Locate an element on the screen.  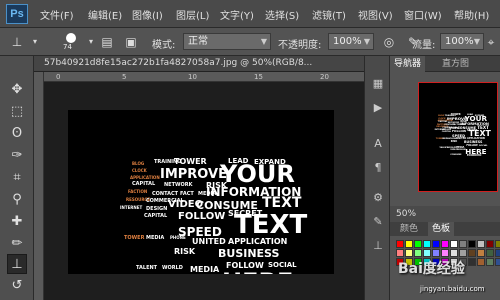
word-cloud-word: TRAINING is located at coordinates (168, 162).